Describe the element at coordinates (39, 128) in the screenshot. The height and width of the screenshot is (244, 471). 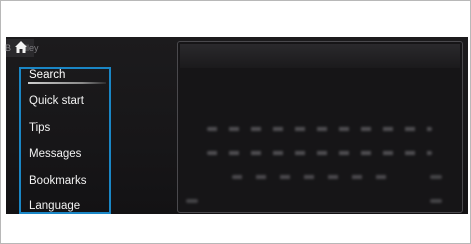
I see `menu-item-tips: Tips` at that location.